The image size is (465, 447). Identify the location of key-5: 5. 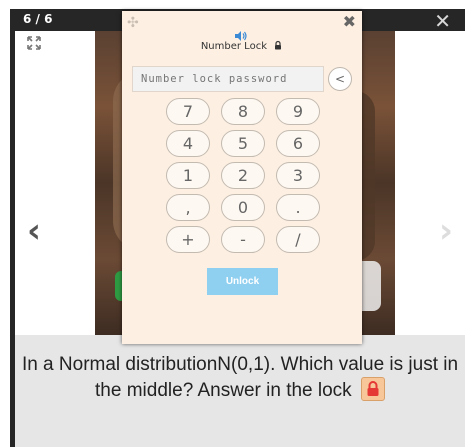
(243, 143).